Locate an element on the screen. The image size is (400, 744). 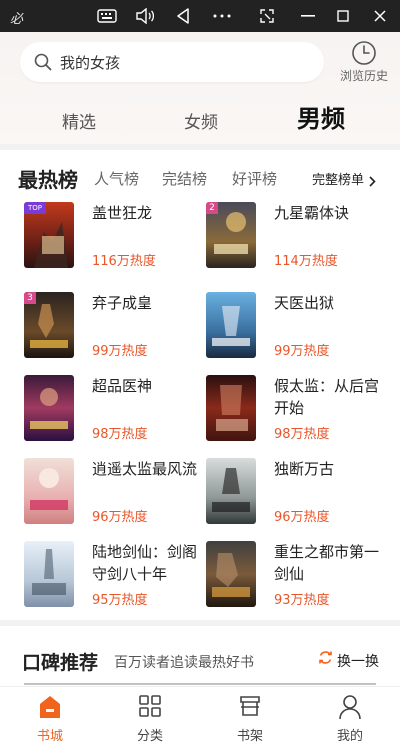
nav-category: 分类 is located at coordinates (150, 715).